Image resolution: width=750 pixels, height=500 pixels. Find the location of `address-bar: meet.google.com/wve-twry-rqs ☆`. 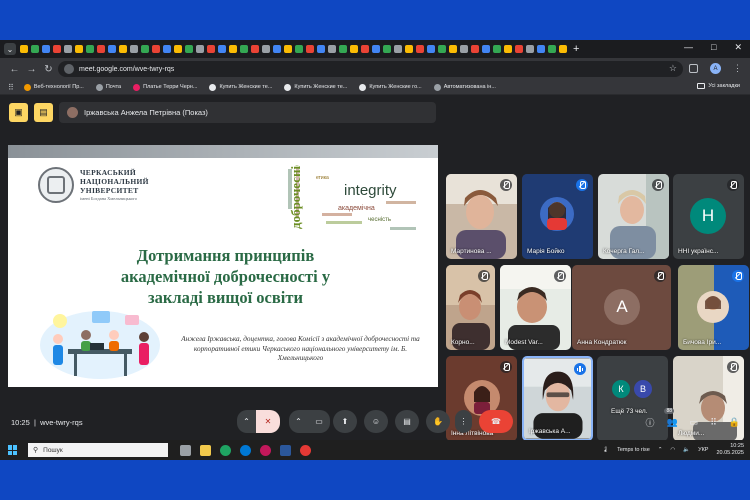

address-bar: meet.google.com/wve-twry-rqs ☆ is located at coordinates (370, 69).